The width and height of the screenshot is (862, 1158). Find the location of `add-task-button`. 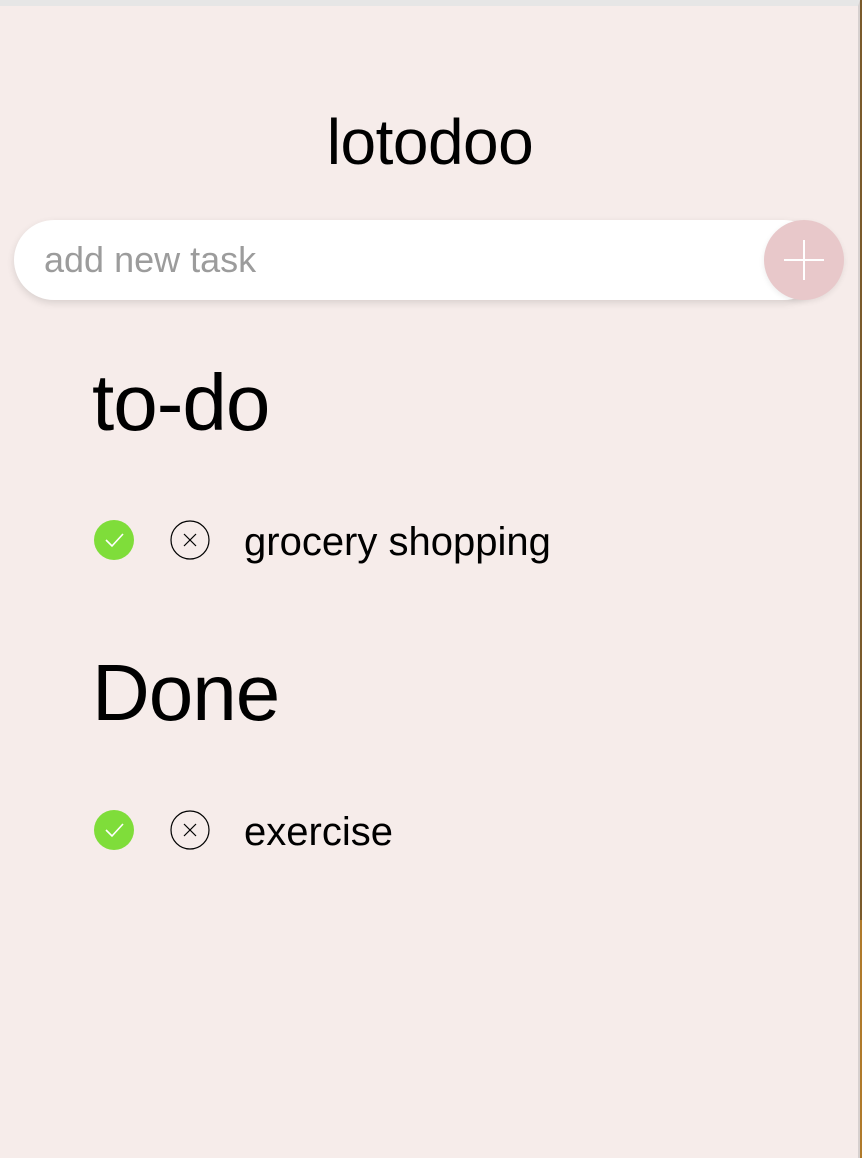

add-task-button is located at coordinates (804, 260).